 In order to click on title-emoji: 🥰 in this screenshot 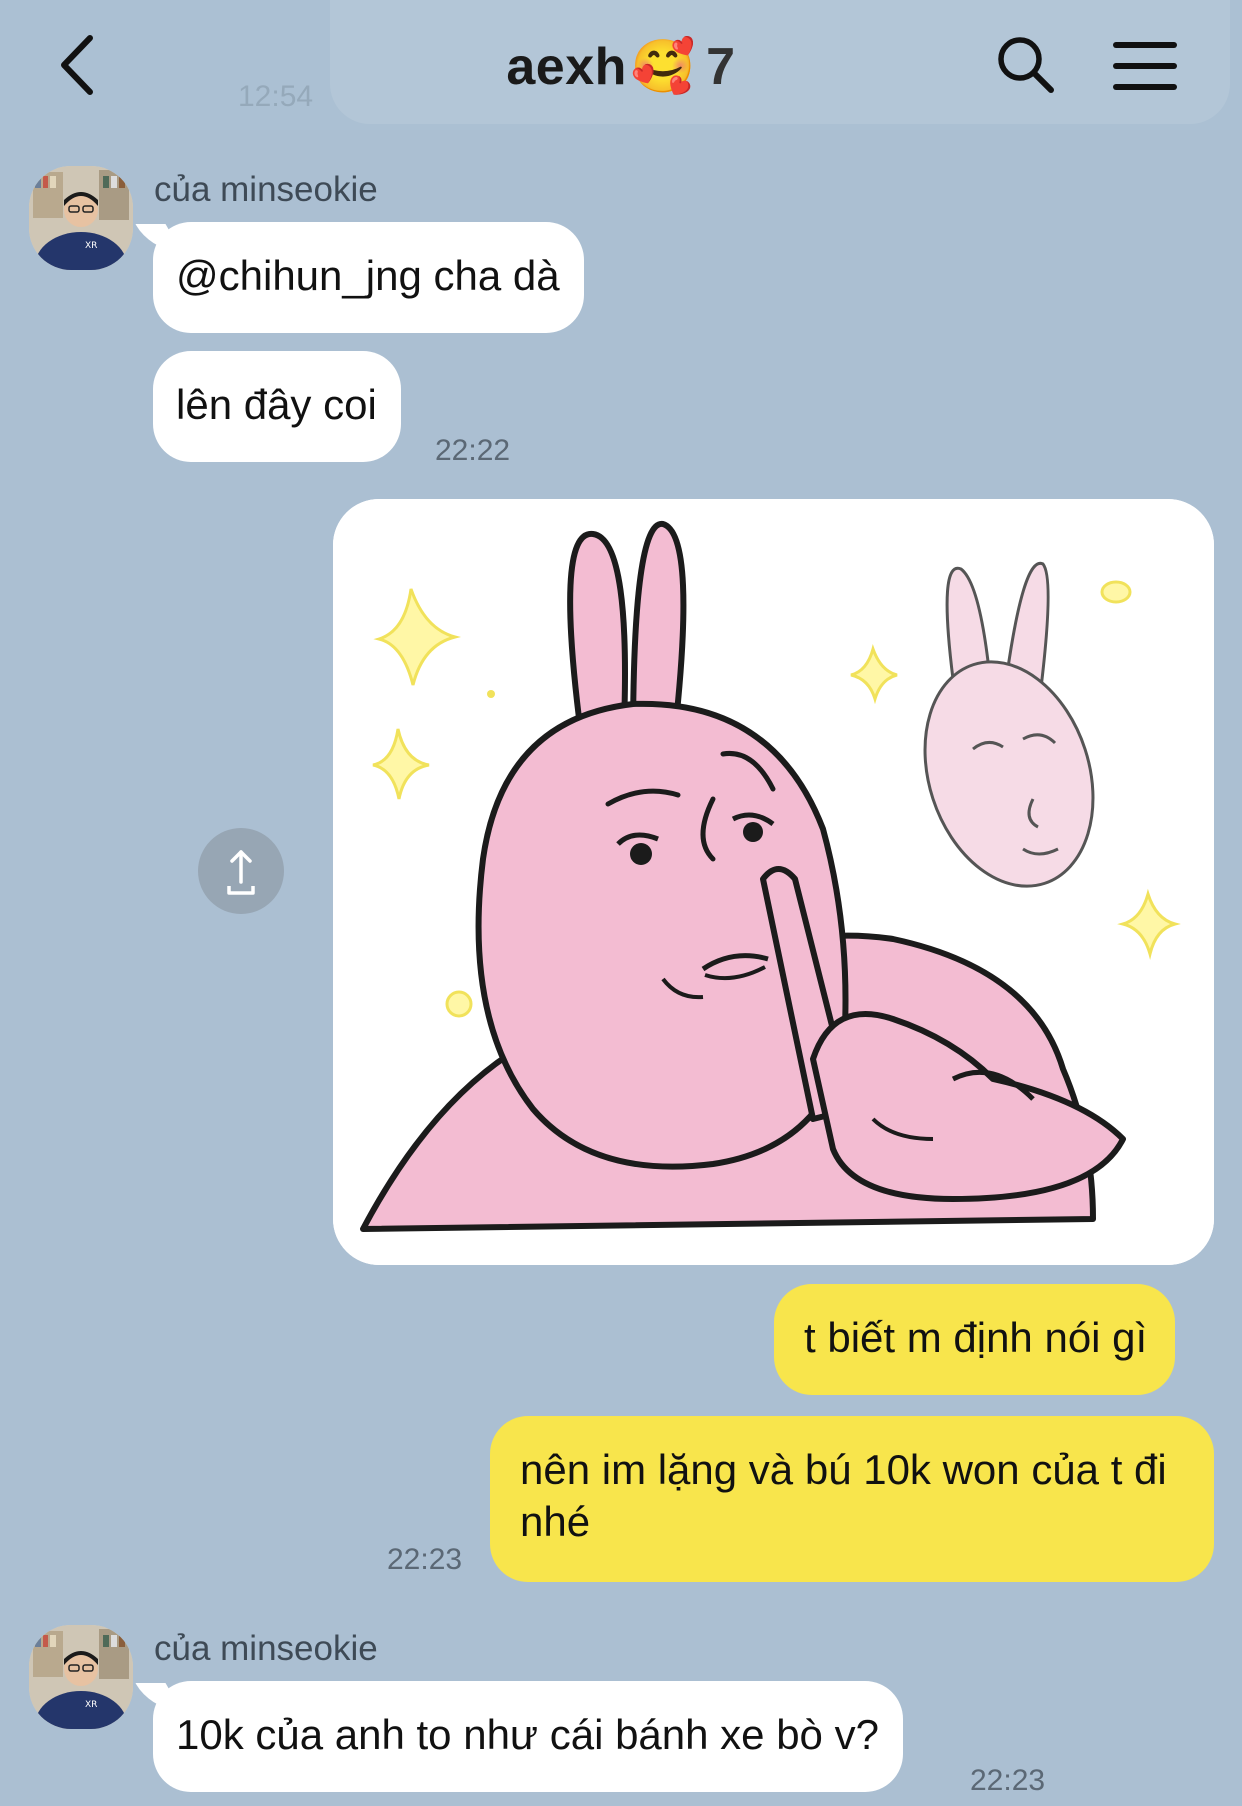, I will do `click(663, 67)`.